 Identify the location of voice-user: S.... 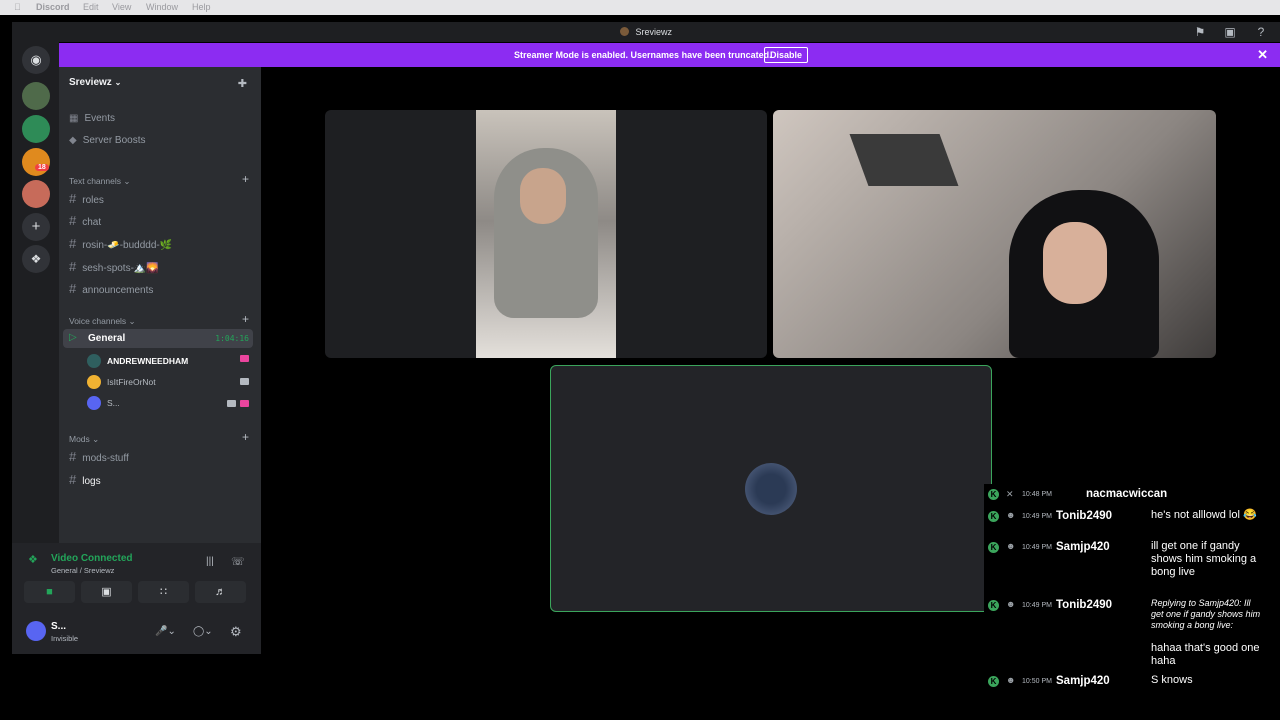
(103, 403).